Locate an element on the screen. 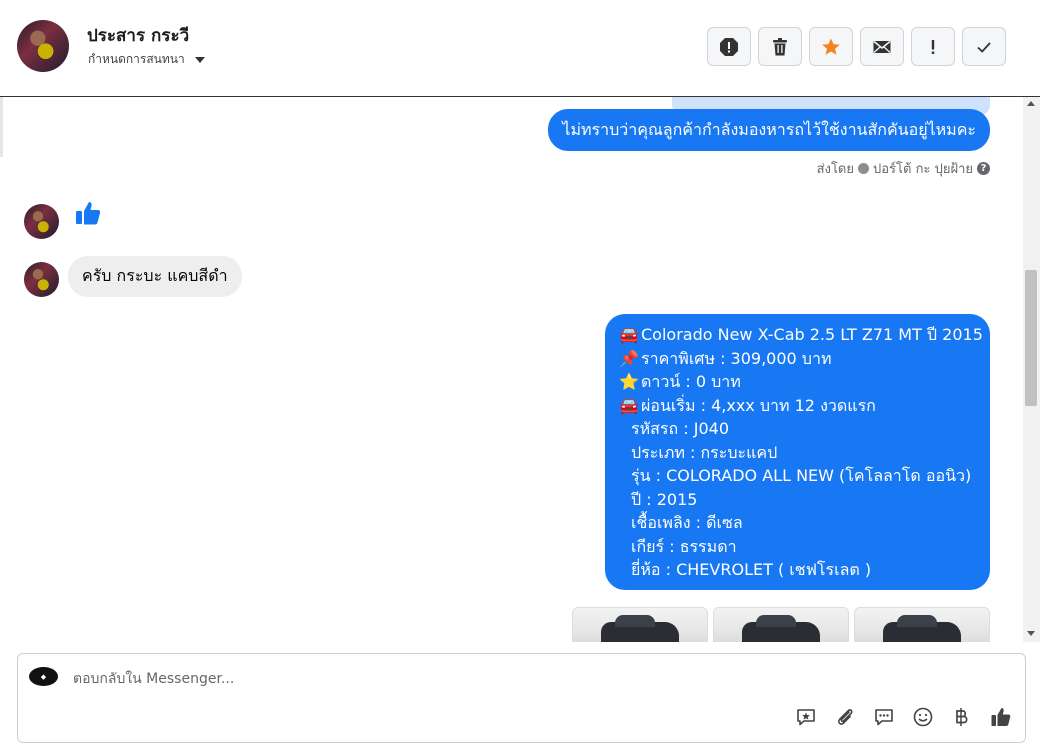  car-detail-line: เกียร์ : ธรรมดา is located at coordinates (684, 546).